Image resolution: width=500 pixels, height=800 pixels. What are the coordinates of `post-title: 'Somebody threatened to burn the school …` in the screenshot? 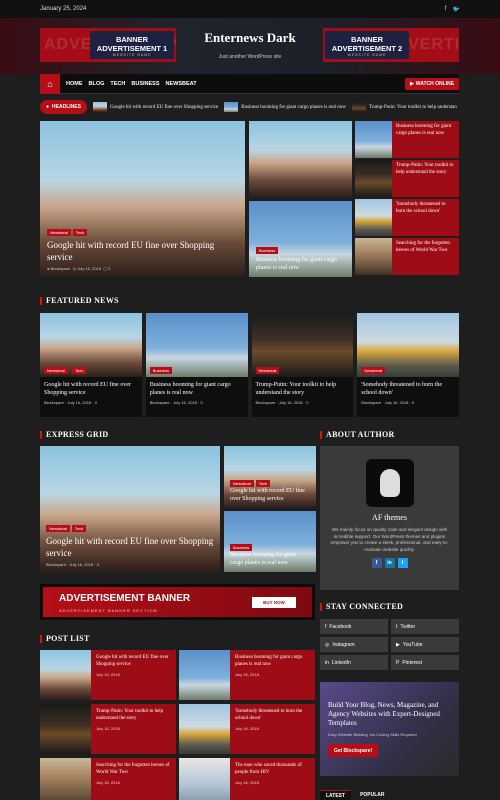 It's located at (272, 715).